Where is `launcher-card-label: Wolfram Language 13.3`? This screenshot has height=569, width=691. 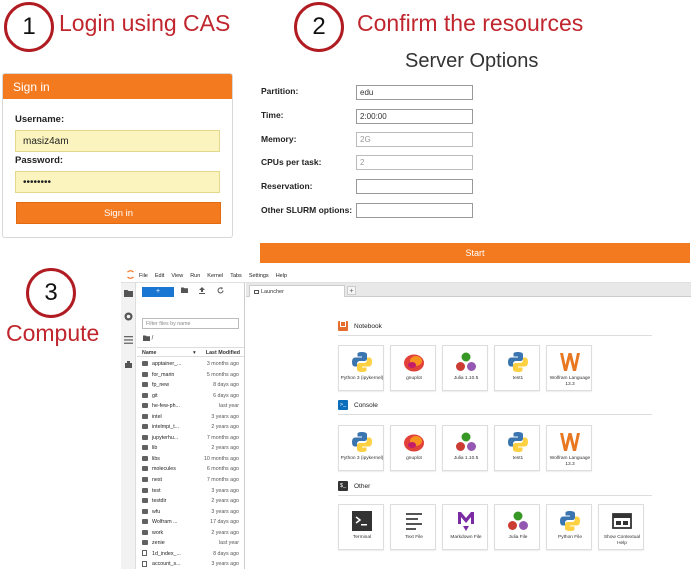
launcher-card-label: Wolfram Language 13.3 is located at coordinates (570, 381).